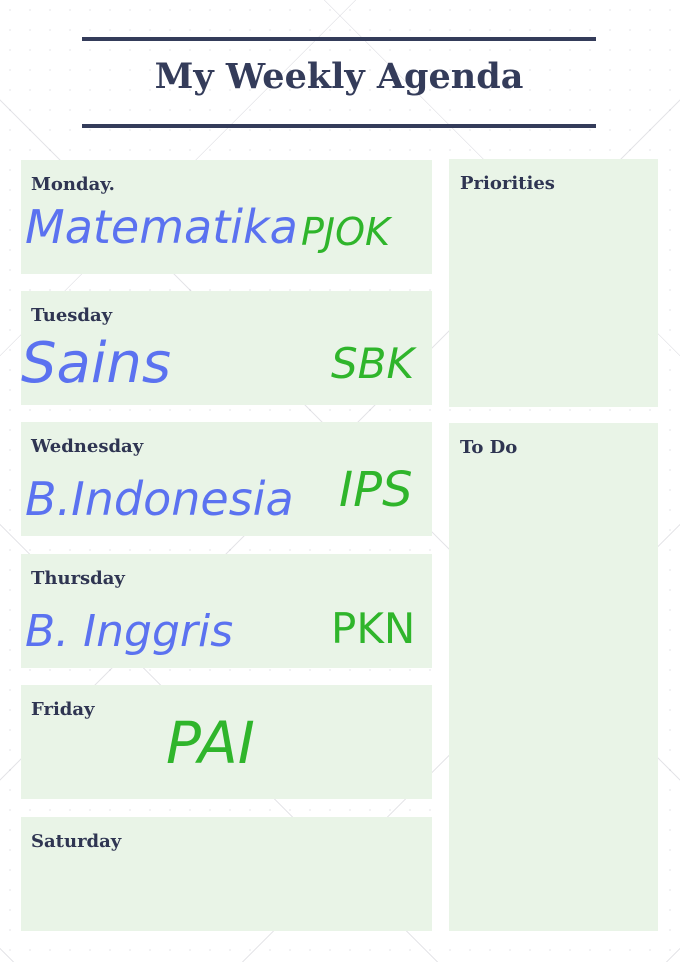 The width and height of the screenshot is (680, 962). Describe the element at coordinates (226, 348) in the screenshot. I see `day-card-tuesday: Tuesday Sains SBK` at that location.